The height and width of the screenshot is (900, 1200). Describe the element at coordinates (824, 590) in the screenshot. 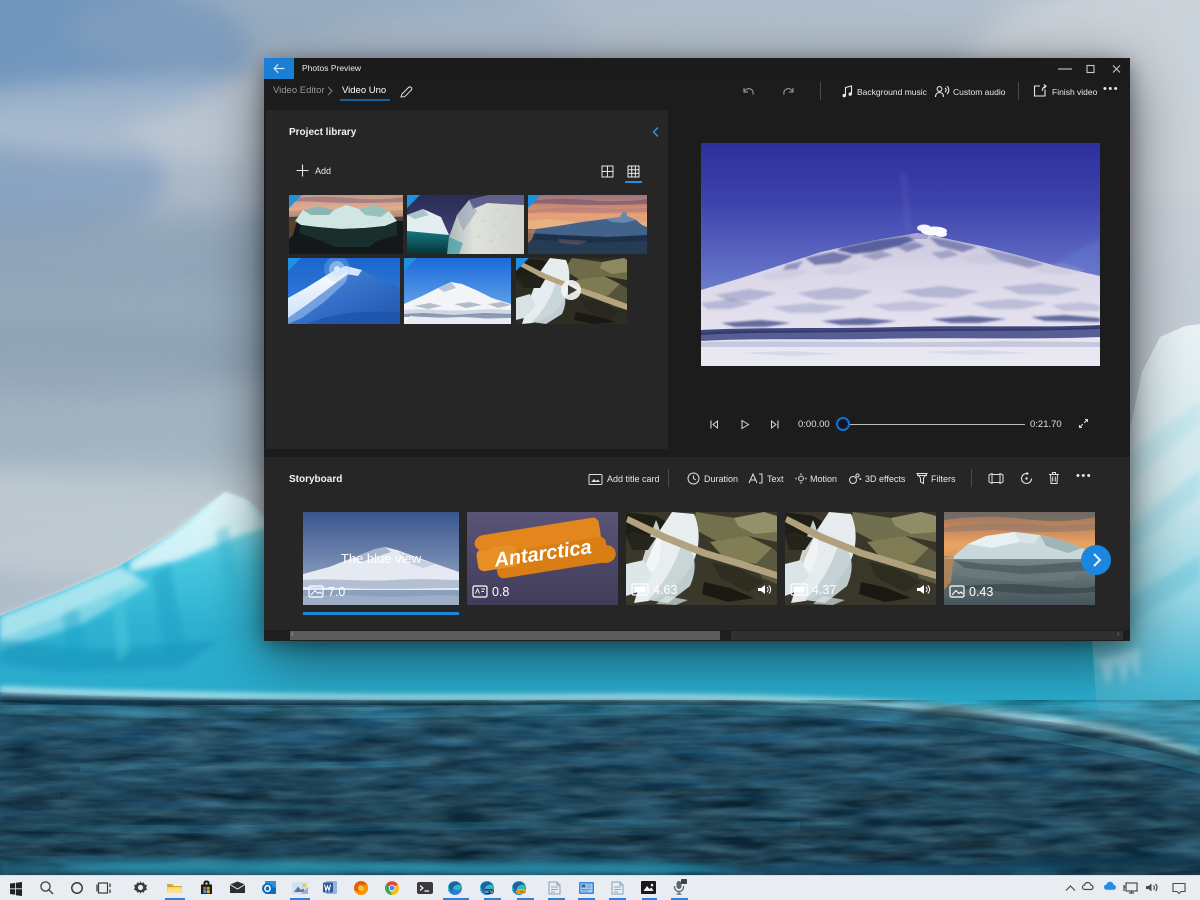

I see `svg-text: 4.37` at that location.